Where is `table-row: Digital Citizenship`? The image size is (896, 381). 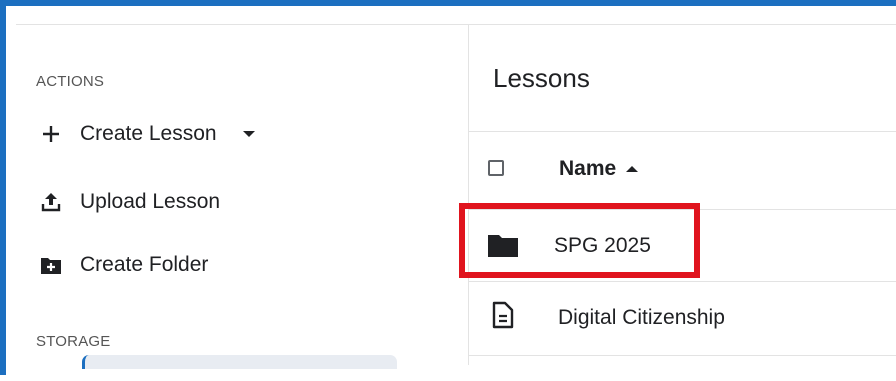
table-row: Digital Citizenship is located at coordinates (682, 317).